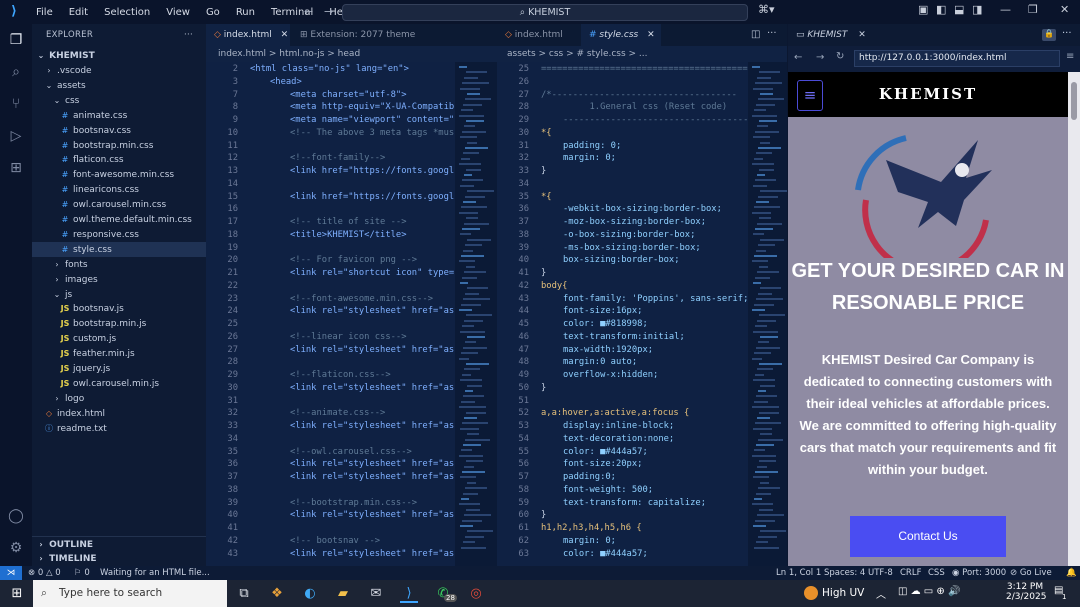  What do you see at coordinates (621, 35) in the screenshot?
I see `tab-style-css: # style.css ✕` at bounding box center [621, 35].